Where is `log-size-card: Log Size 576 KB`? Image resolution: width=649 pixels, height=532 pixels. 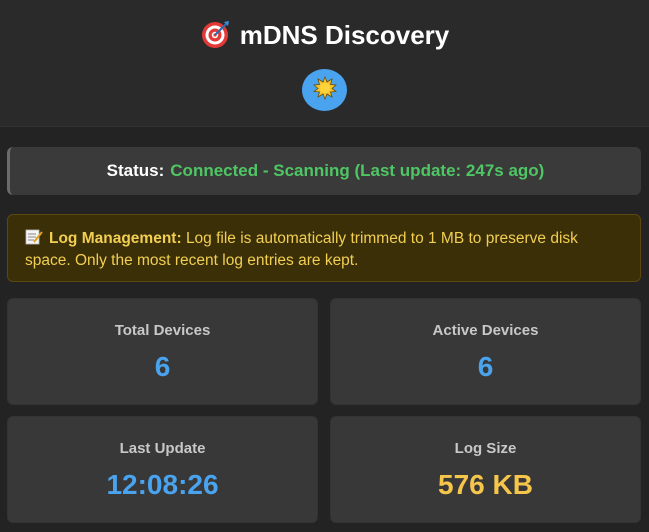 log-size-card: Log Size 576 KB is located at coordinates (485, 469).